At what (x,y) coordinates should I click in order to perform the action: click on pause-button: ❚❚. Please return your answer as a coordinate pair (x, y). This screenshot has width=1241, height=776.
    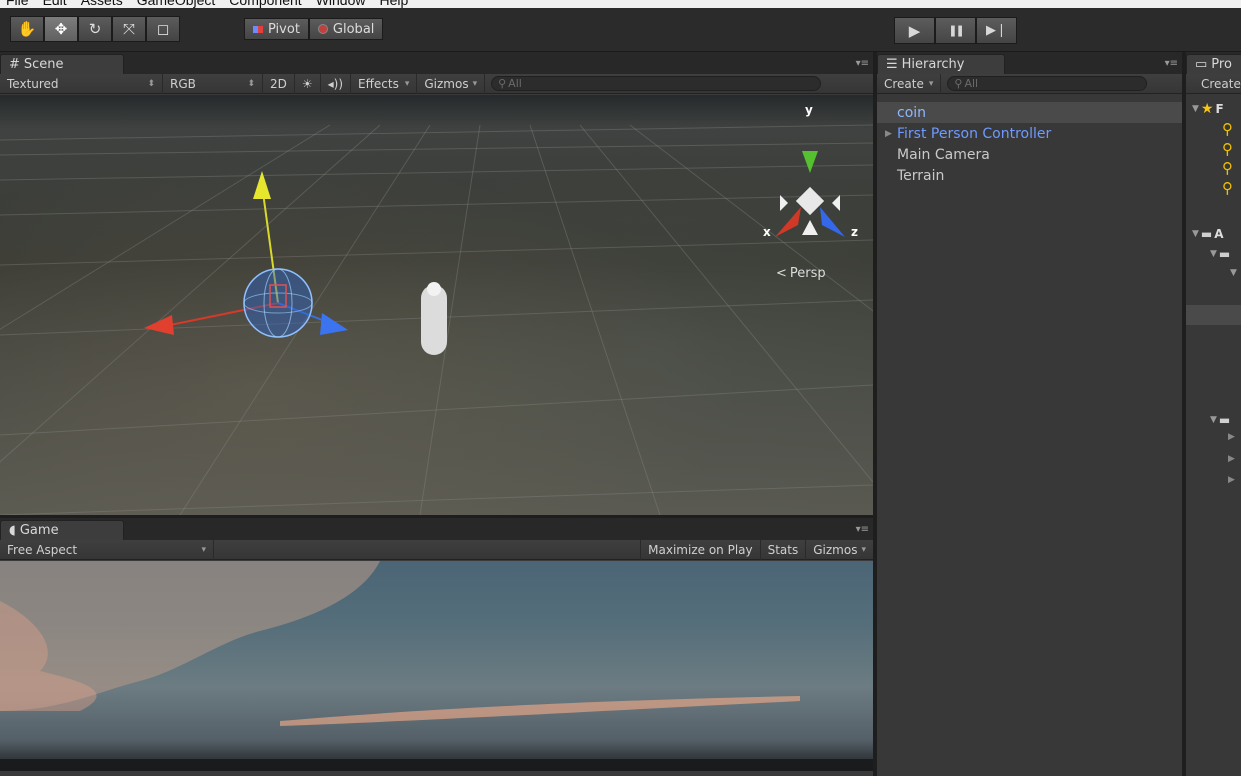
    Looking at the image, I should click on (955, 30).